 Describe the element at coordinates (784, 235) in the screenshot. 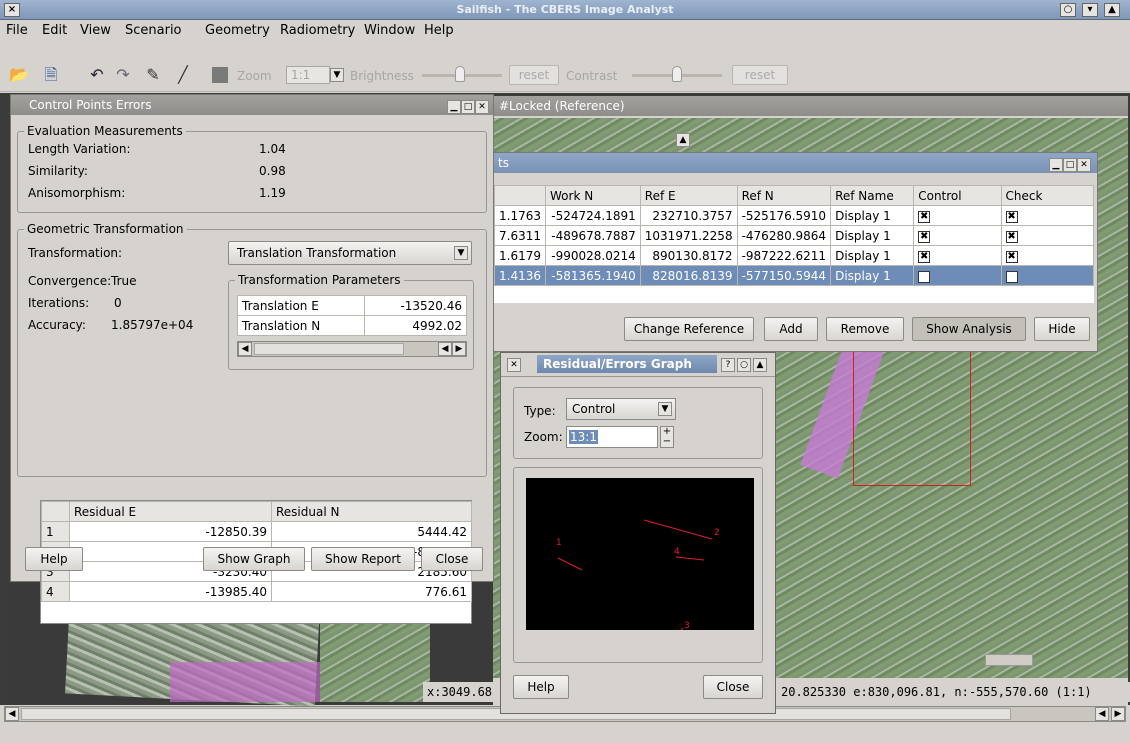

I see `cell: -476280.9864` at that location.